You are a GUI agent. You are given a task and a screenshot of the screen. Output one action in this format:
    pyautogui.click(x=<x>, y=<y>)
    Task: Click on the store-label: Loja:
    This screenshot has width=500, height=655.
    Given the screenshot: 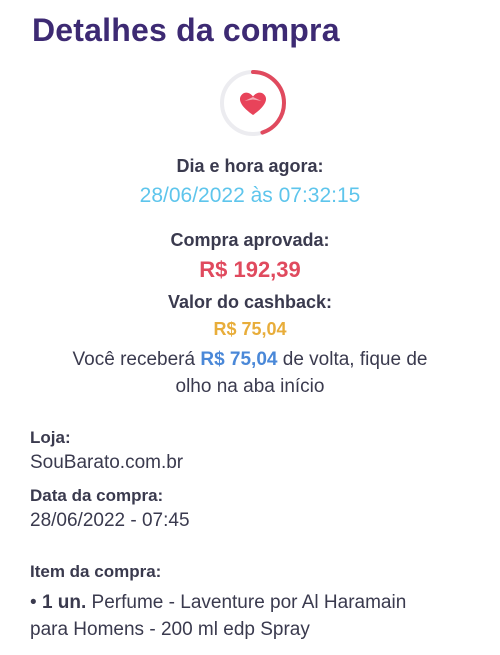 What is the action you would take?
    pyautogui.click(x=50, y=437)
    